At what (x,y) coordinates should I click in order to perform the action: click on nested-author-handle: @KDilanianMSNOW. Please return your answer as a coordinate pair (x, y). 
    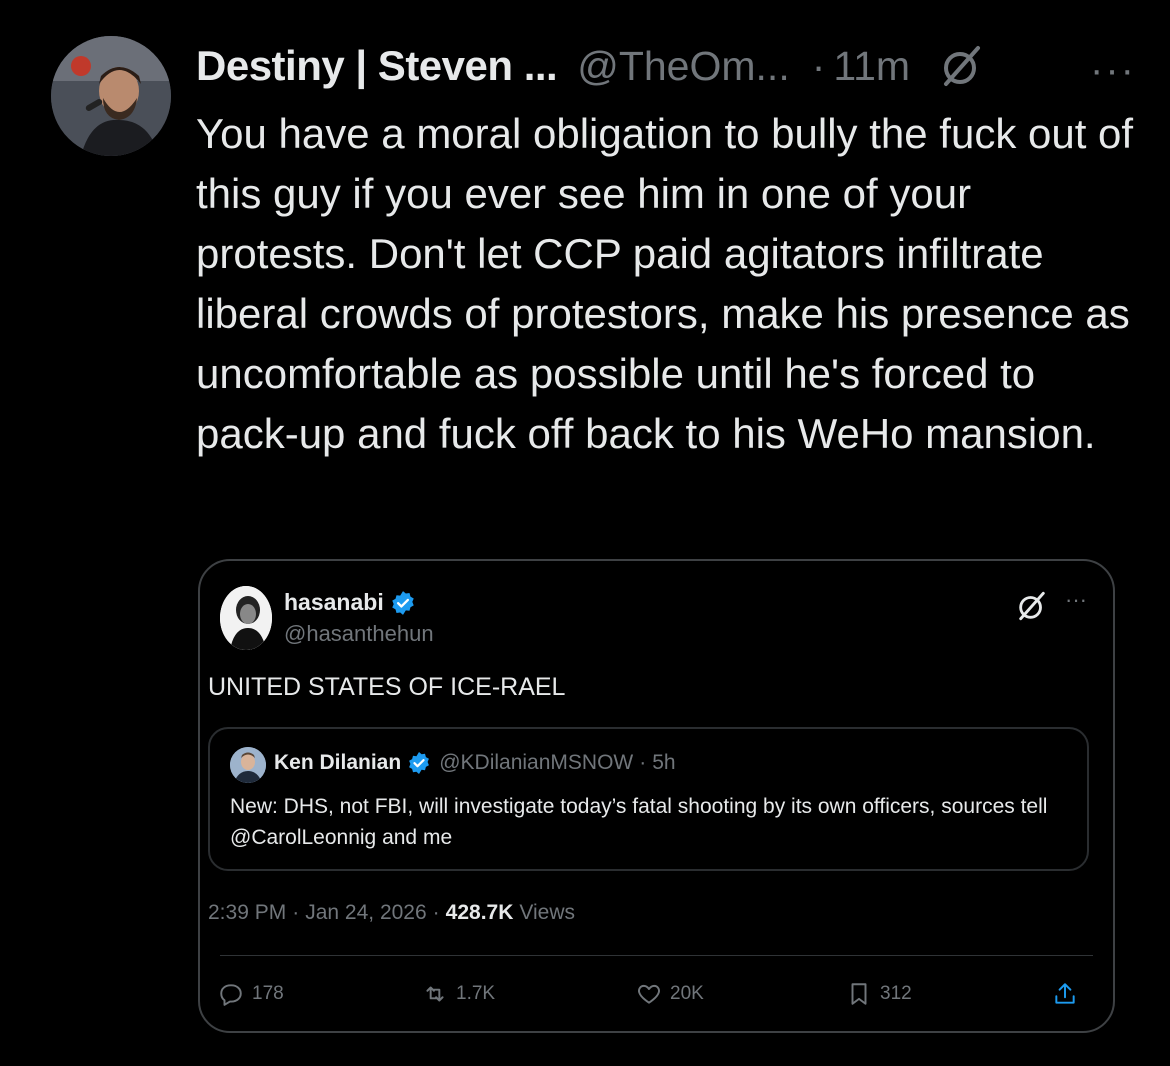
    Looking at the image, I should click on (536, 763).